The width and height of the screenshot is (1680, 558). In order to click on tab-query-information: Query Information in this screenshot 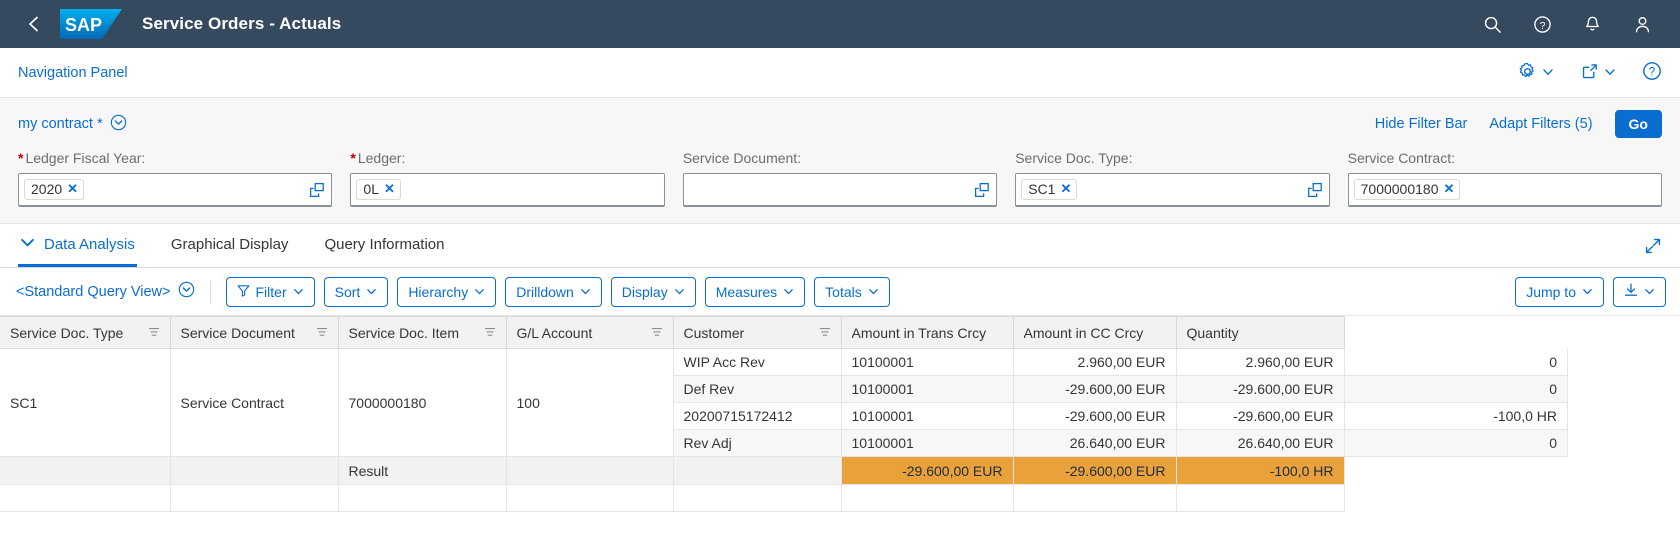, I will do `click(384, 245)`.